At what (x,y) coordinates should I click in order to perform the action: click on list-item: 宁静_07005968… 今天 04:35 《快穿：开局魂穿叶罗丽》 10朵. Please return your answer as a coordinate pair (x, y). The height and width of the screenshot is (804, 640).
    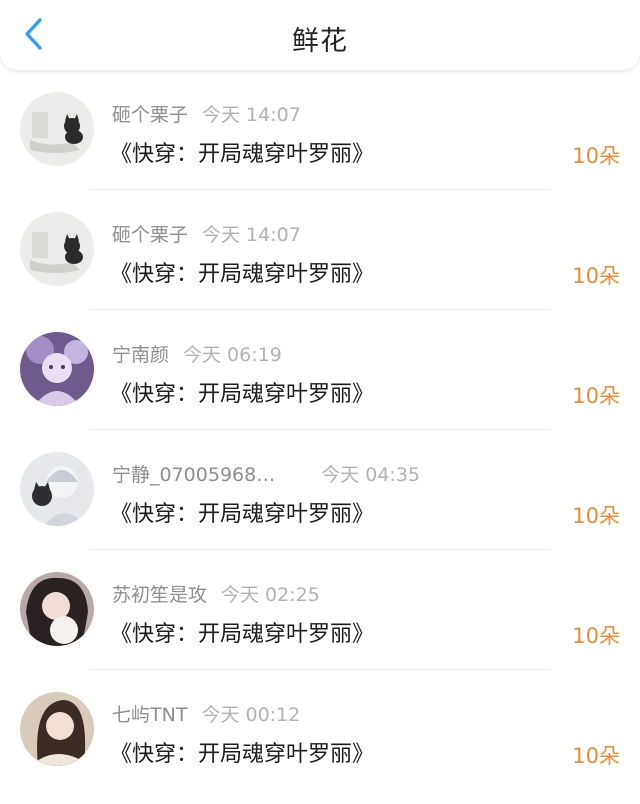
    Looking at the image, I should click on (320, 490).